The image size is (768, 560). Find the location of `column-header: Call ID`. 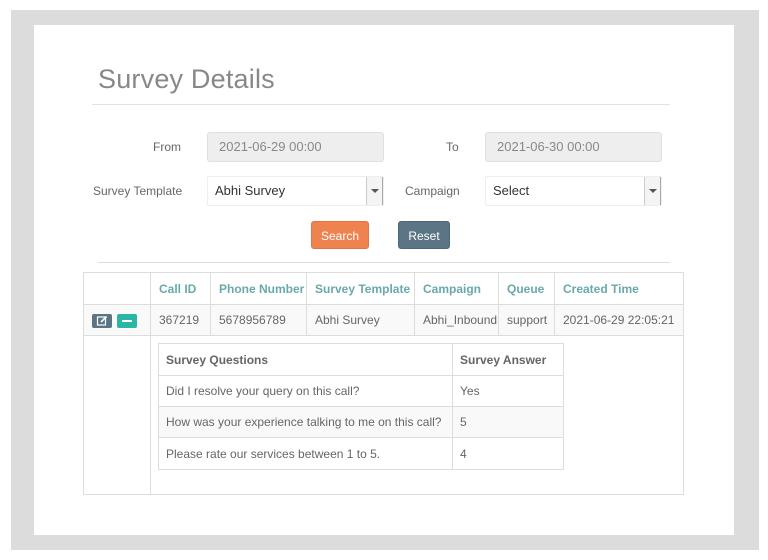

column-header: Call ID is located at coordinates (180, 288).